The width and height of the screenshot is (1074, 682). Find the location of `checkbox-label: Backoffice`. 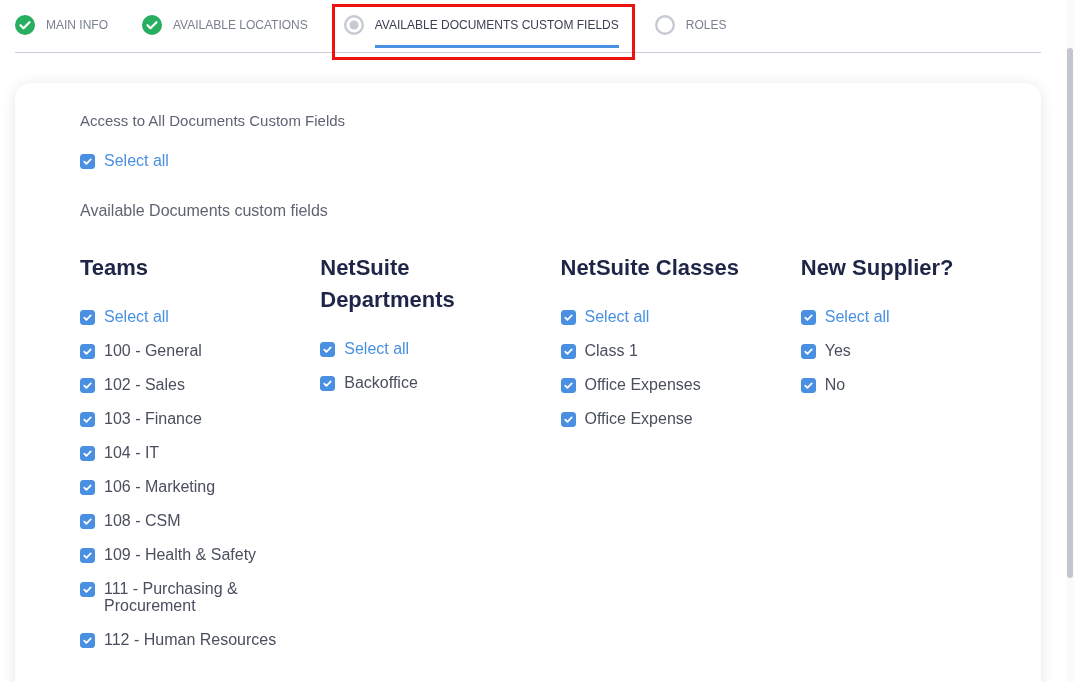

checkbox-label: Backoffice is located at coordinates (444, 391).